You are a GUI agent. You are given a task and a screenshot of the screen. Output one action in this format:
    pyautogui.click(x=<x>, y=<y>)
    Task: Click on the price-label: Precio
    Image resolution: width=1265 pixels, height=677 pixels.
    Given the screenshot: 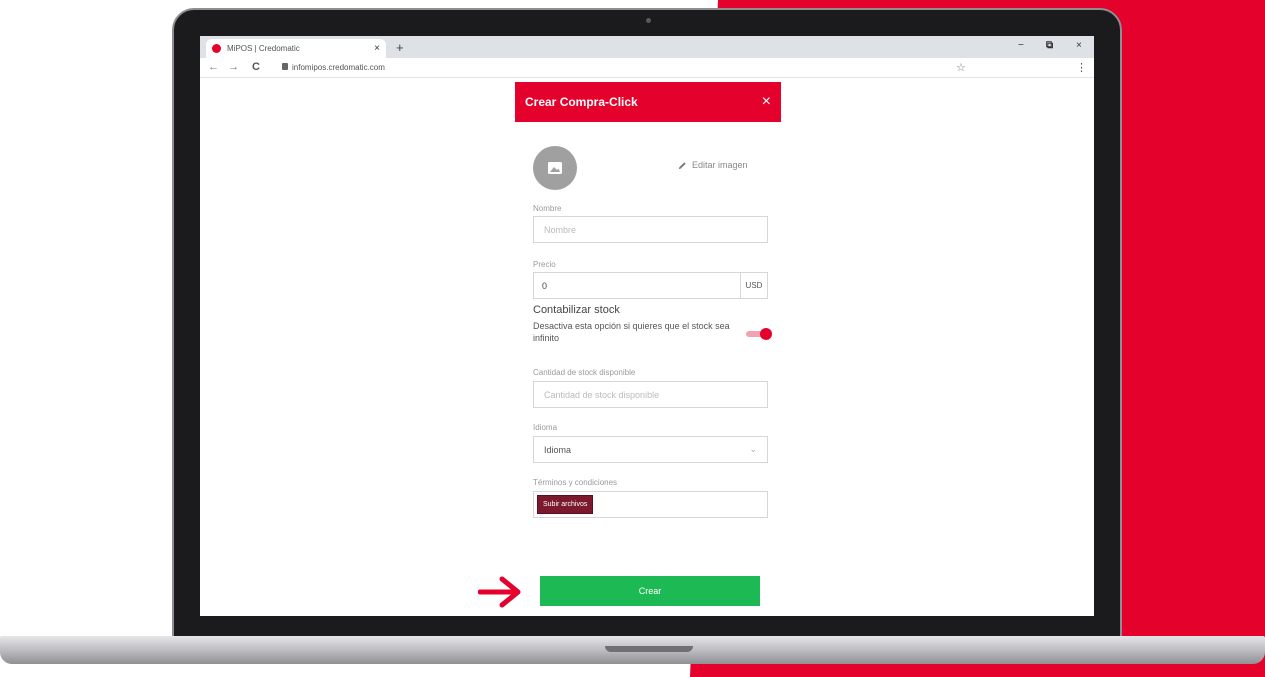 What is the action you would take?
    pyautogui.click(x=544, y=264)
    